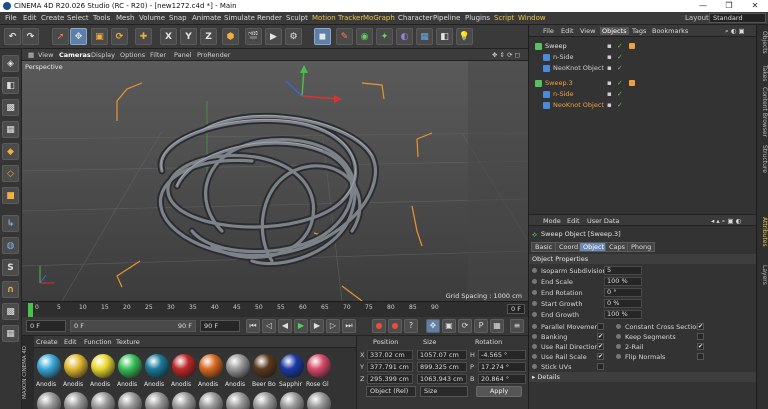  I want to click on obj-menu-objects: Objects, so click(614, 31).